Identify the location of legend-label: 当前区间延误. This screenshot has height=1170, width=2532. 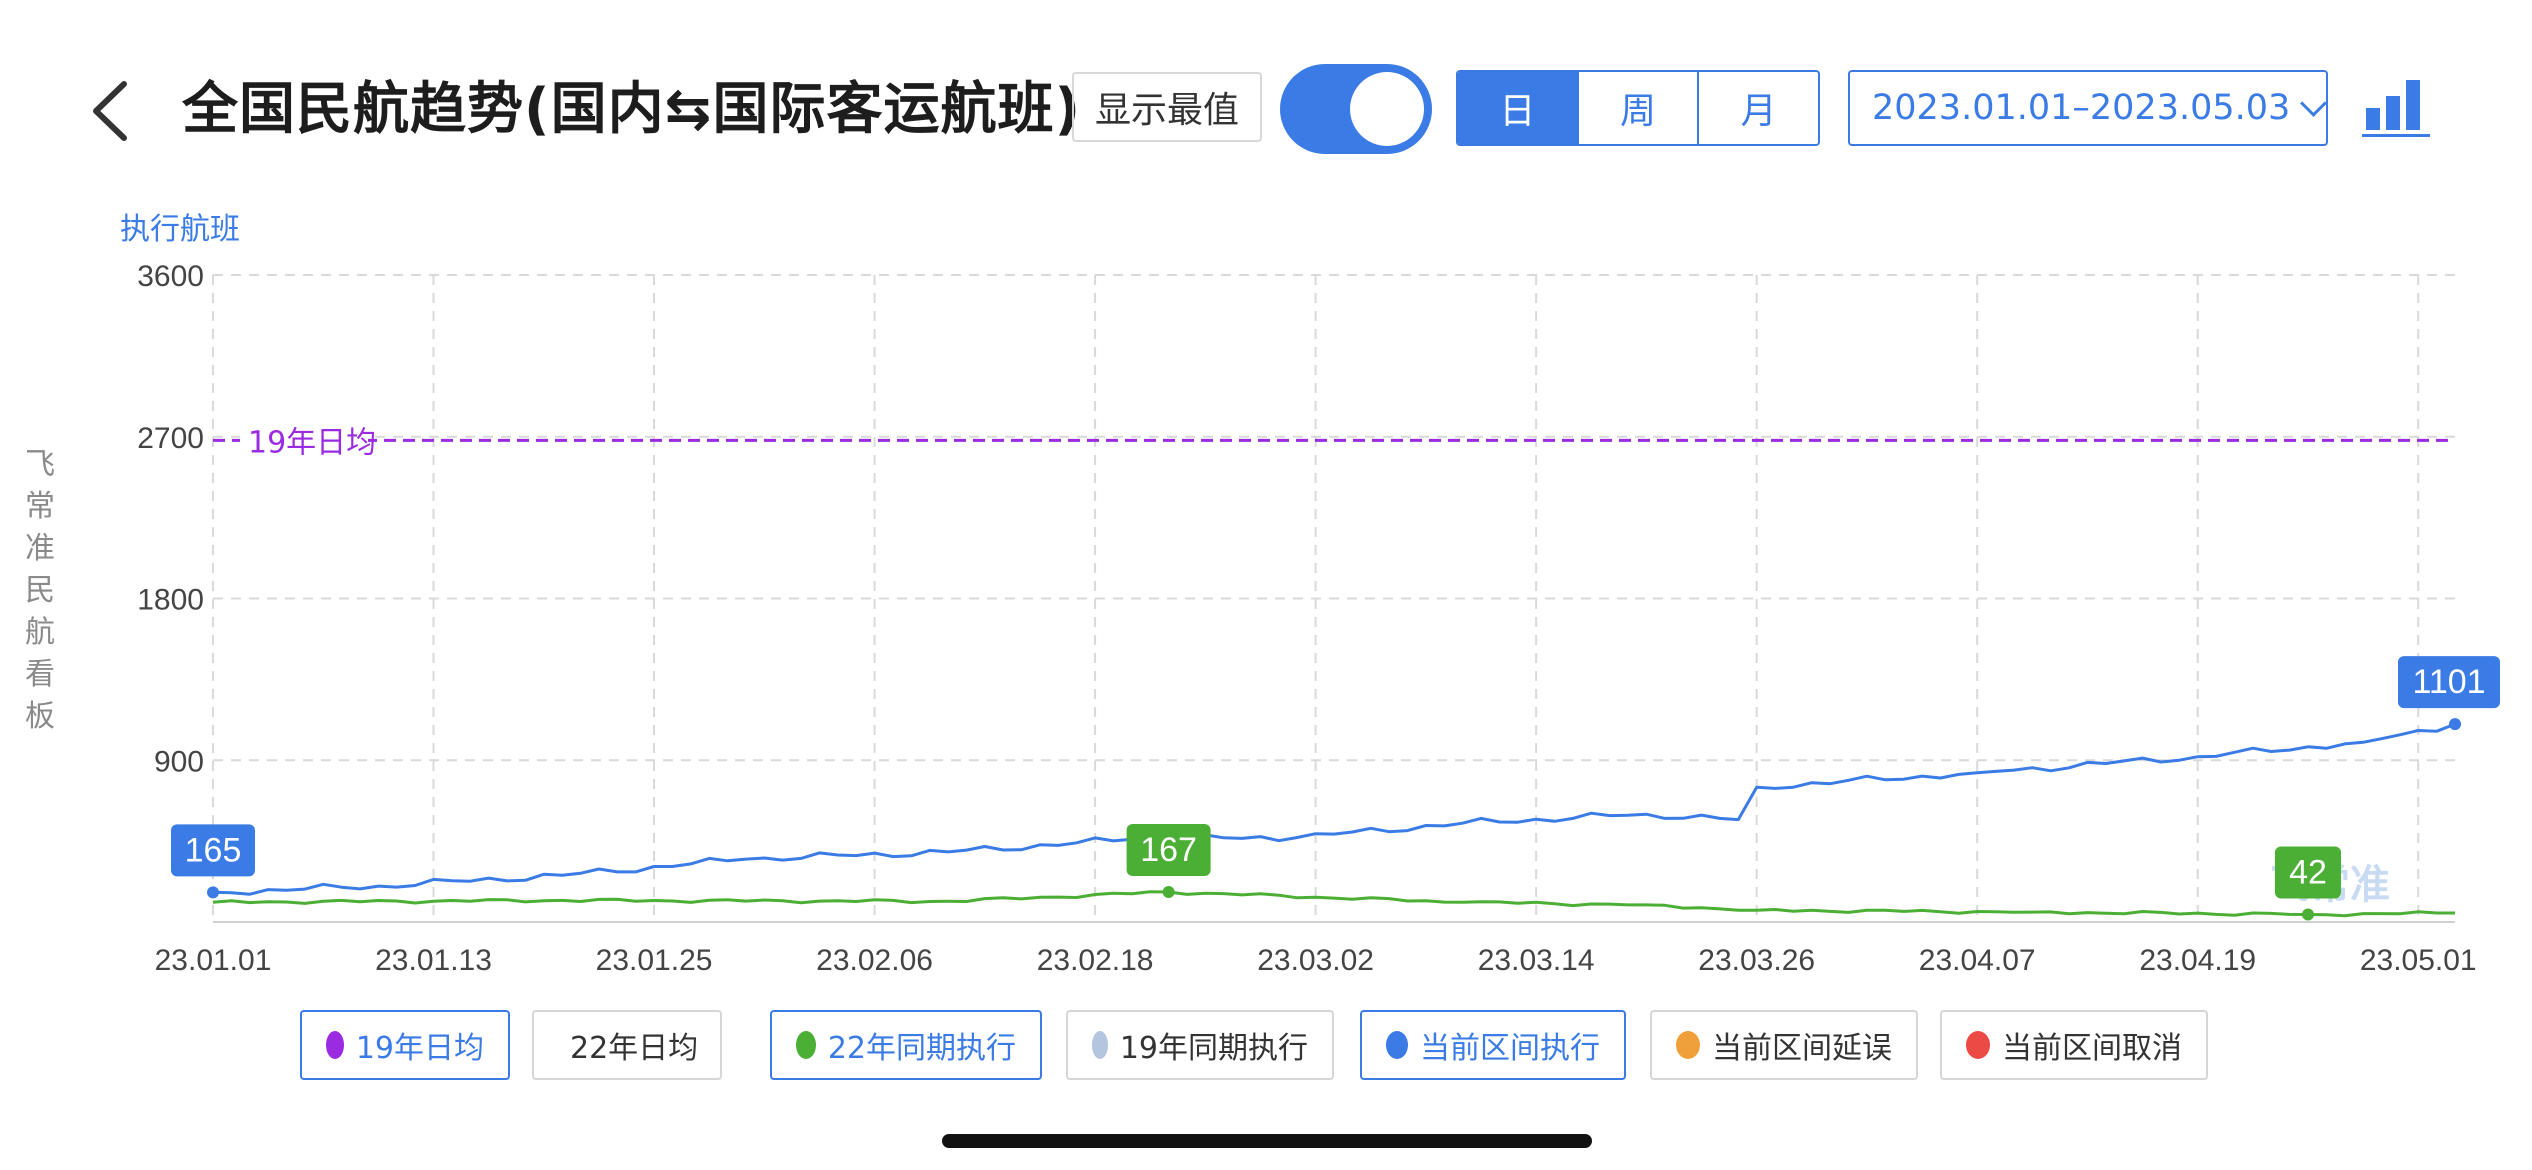
(1802, 1048).